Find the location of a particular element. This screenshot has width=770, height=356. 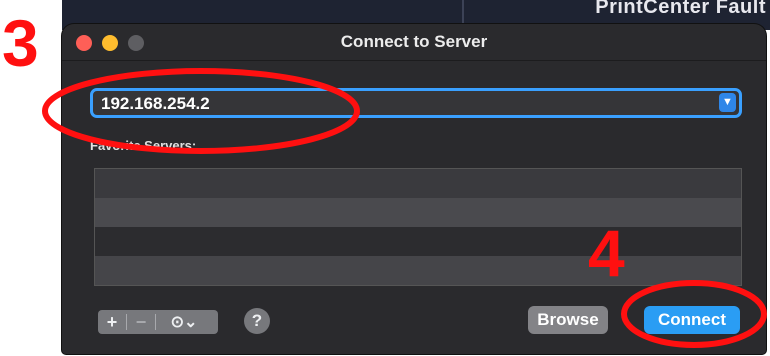

annotation-circle-connect is located at coordinates (694, 314).